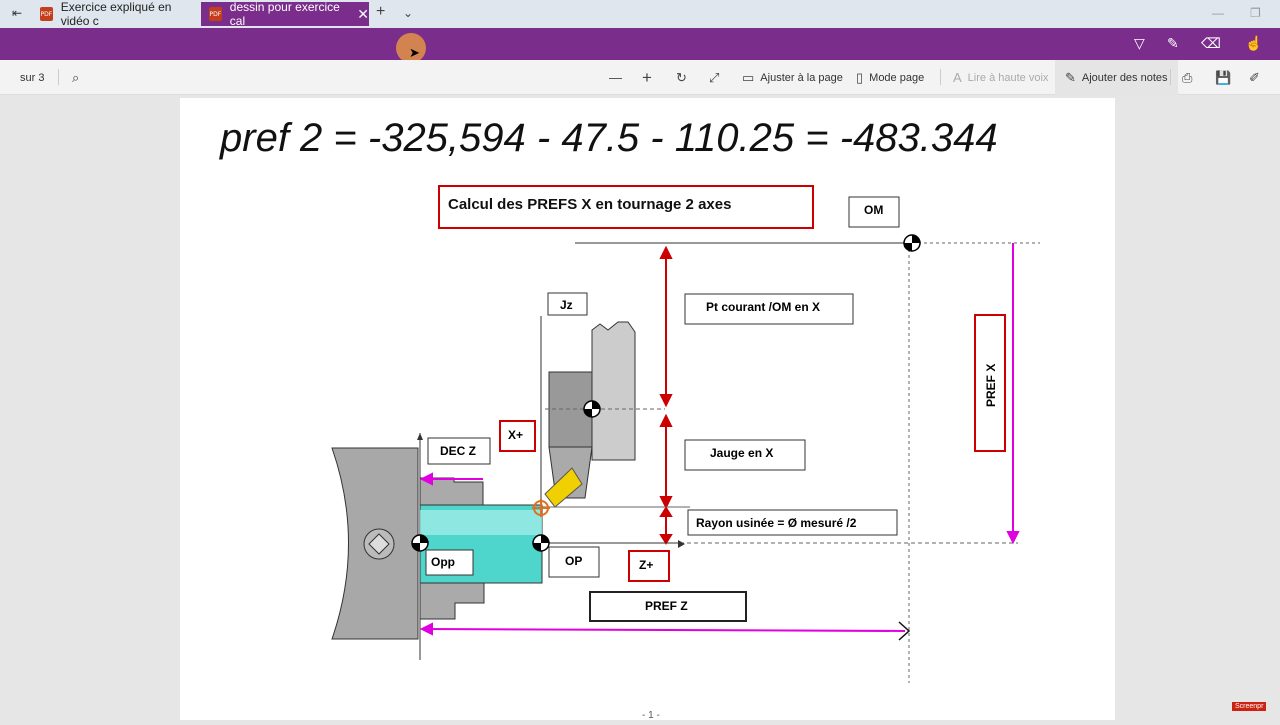 This screenshot has width=1280, height=725. What do you see at coordinates (1070, 77) in the screenshot?
I see `pen-icon: ✎` at bounding box center [1070, 77].